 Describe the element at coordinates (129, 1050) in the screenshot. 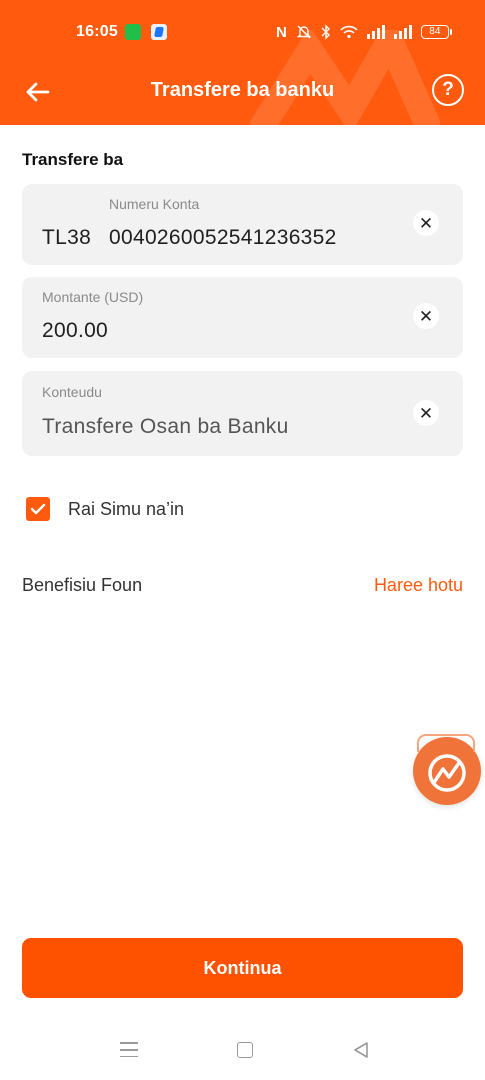

I see `nav-menu-icon` at that location.